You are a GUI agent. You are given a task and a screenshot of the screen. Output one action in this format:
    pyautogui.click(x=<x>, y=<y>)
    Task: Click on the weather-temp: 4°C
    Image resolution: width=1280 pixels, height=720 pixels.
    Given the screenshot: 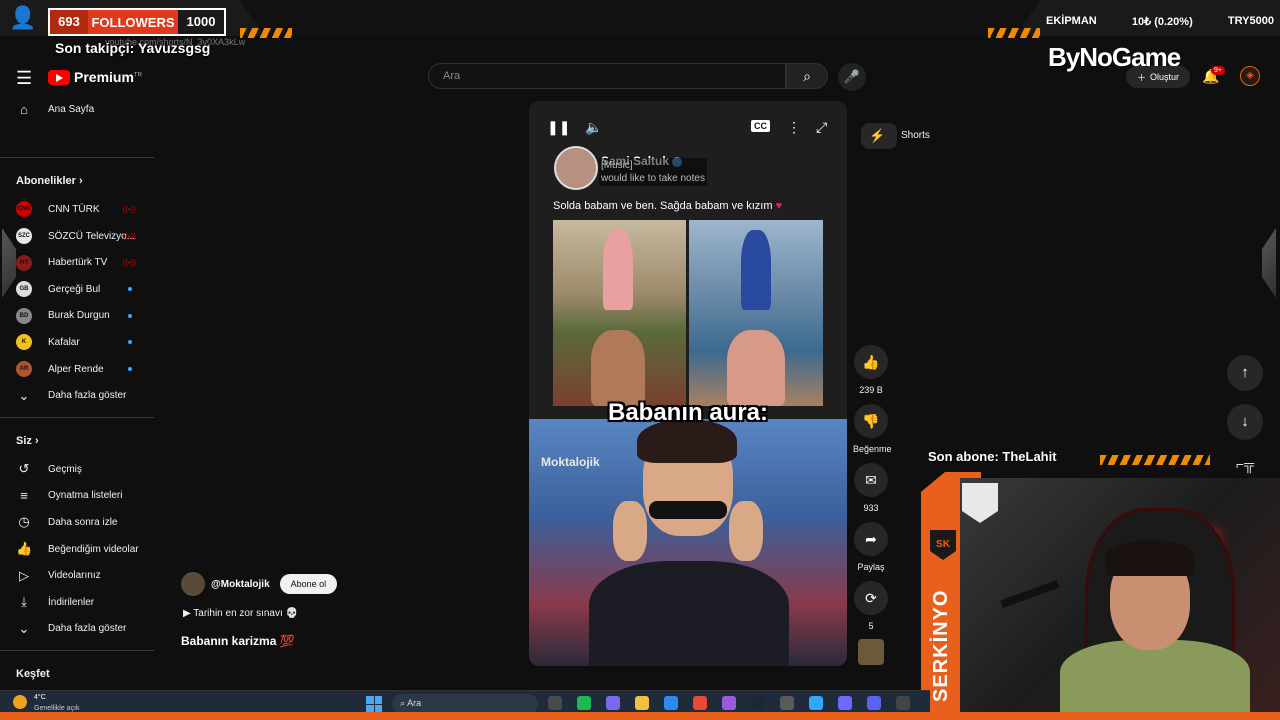 What is the action you would take?
    pyautogui.click(x=40, y=697)
    